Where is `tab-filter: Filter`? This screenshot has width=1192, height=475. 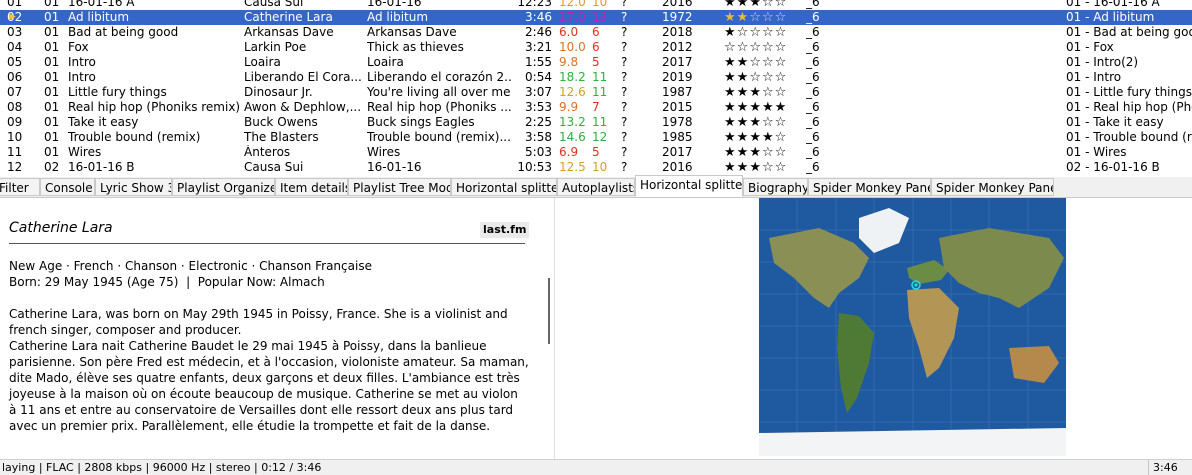 tab-filter: Filter is located at coordinates (20, 187).